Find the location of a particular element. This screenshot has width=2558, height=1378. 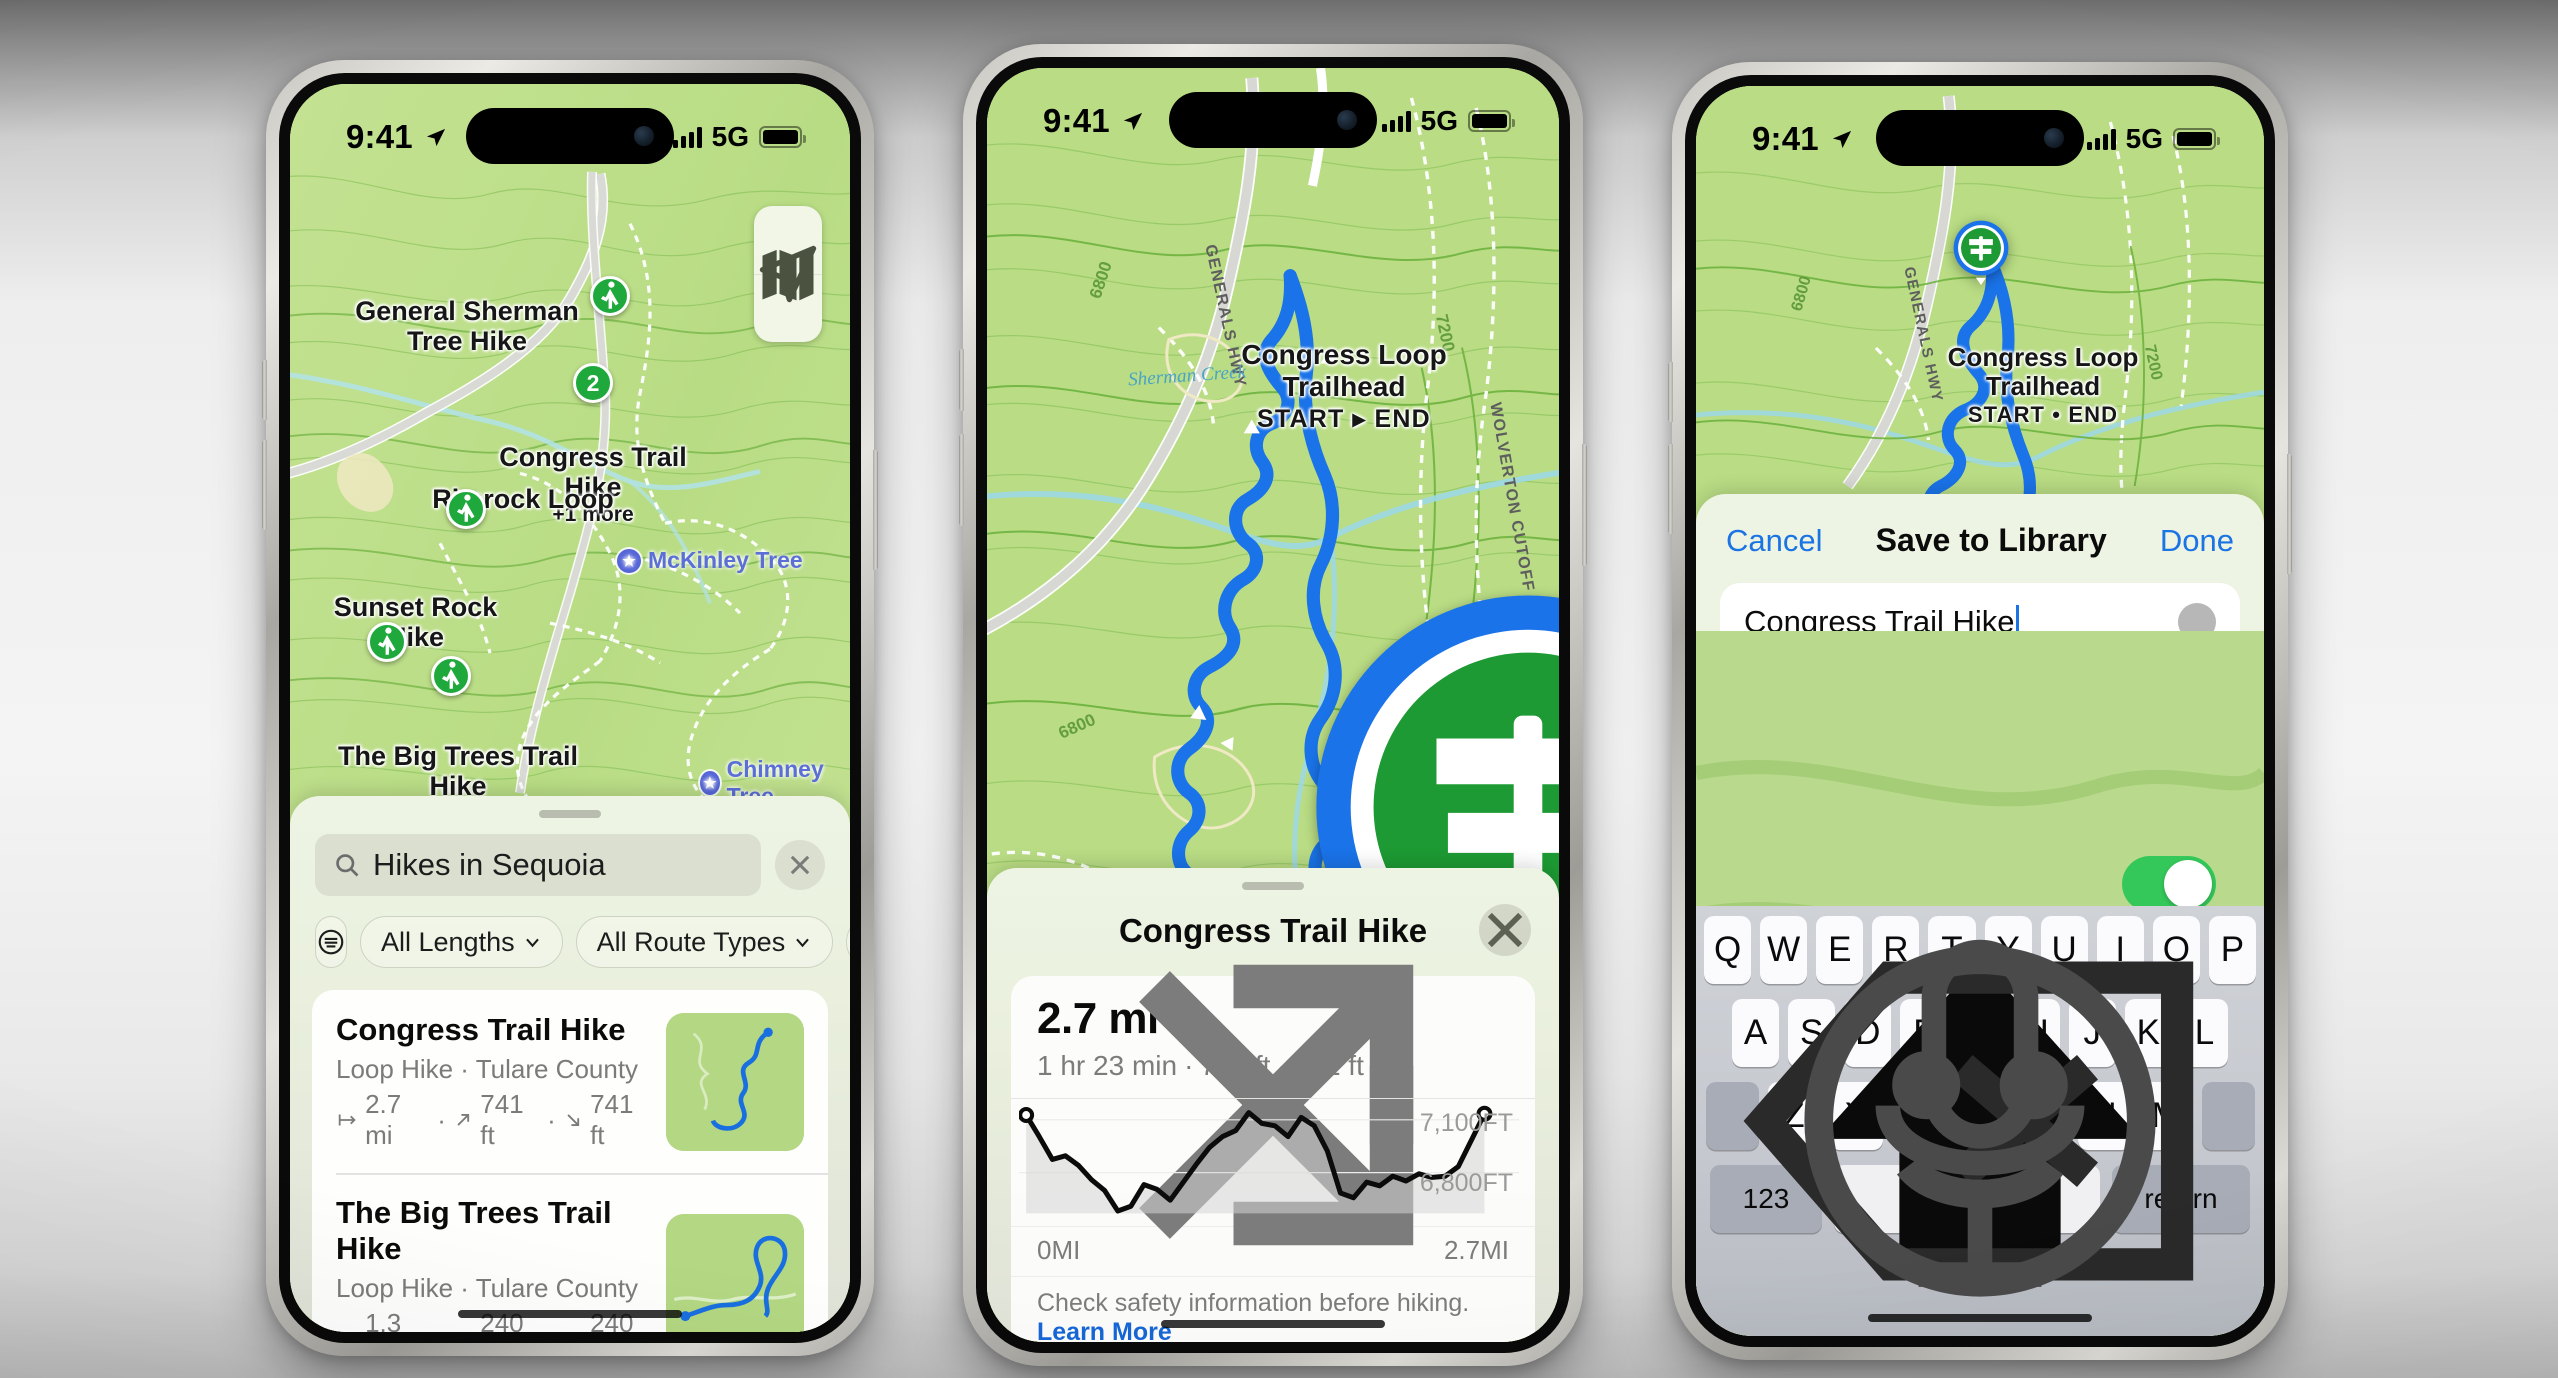

filter-options-button is located at coordinates (331, 942).